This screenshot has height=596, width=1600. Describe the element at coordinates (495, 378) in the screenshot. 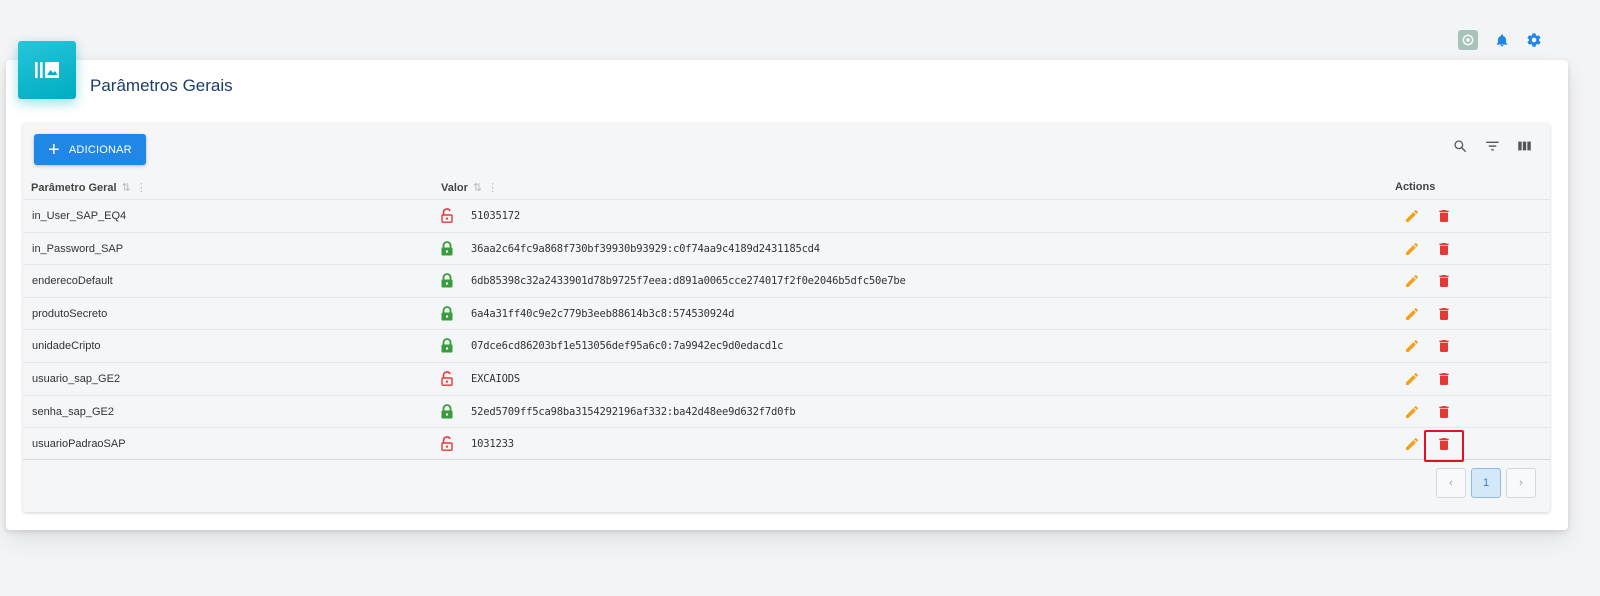

I see `param-value: EXCAIODS` at that location.